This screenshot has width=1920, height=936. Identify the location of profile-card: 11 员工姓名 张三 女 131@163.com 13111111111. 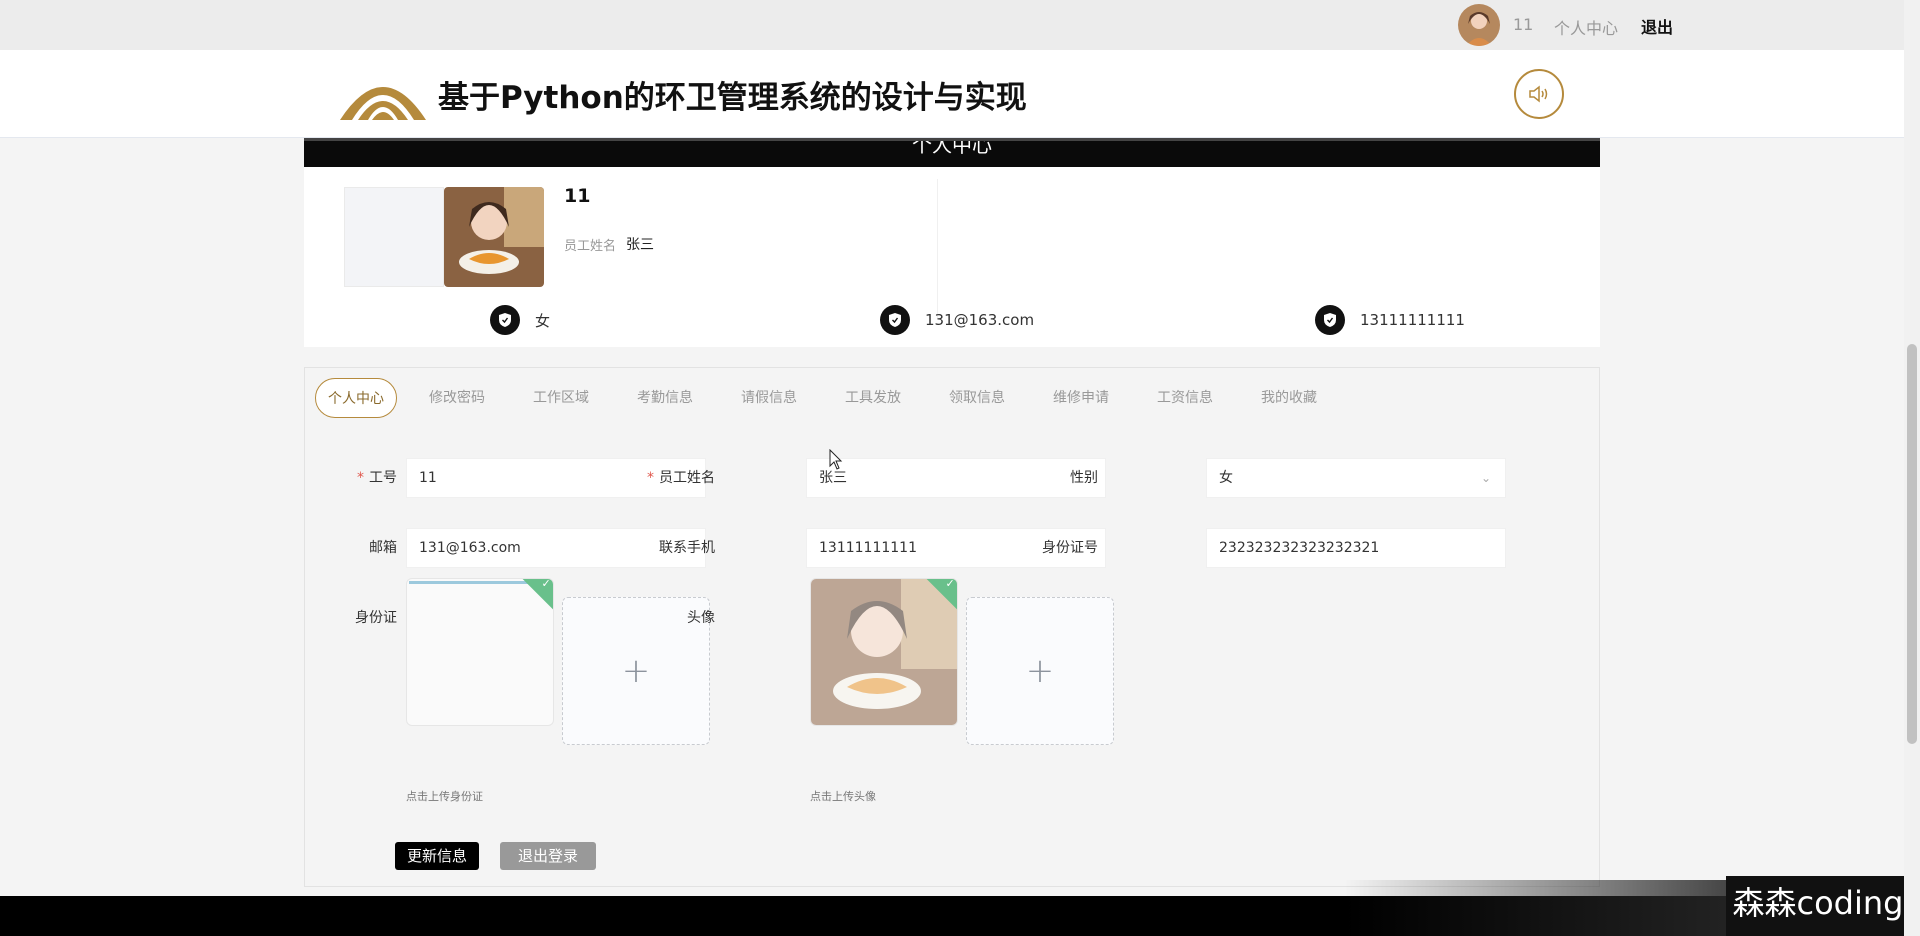
(952, 257).